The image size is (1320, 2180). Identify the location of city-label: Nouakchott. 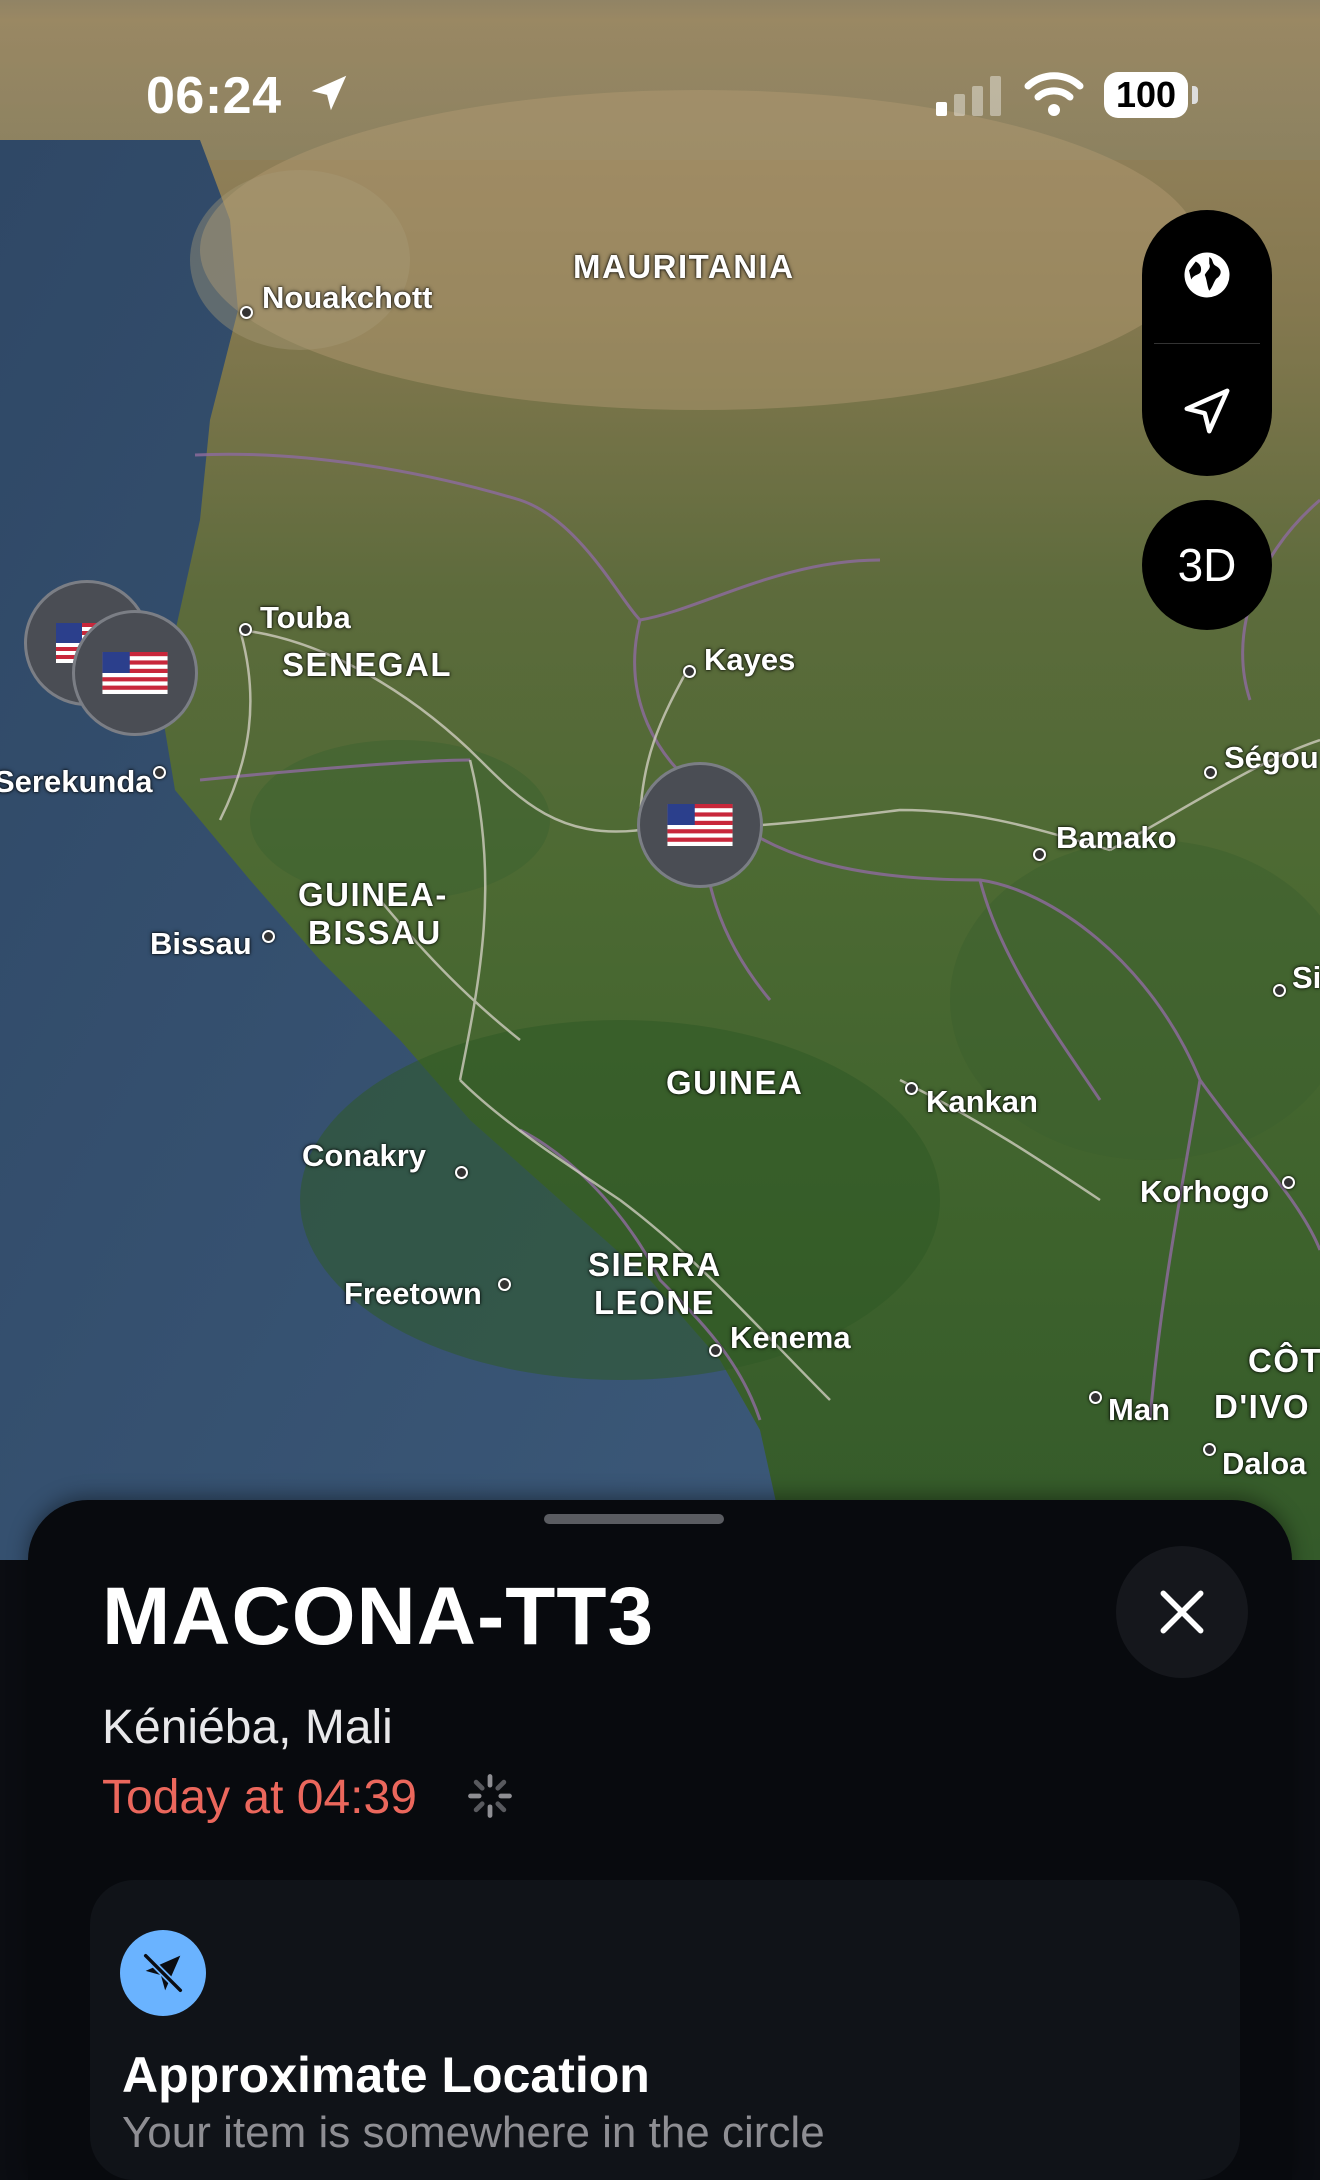
(347, 297).